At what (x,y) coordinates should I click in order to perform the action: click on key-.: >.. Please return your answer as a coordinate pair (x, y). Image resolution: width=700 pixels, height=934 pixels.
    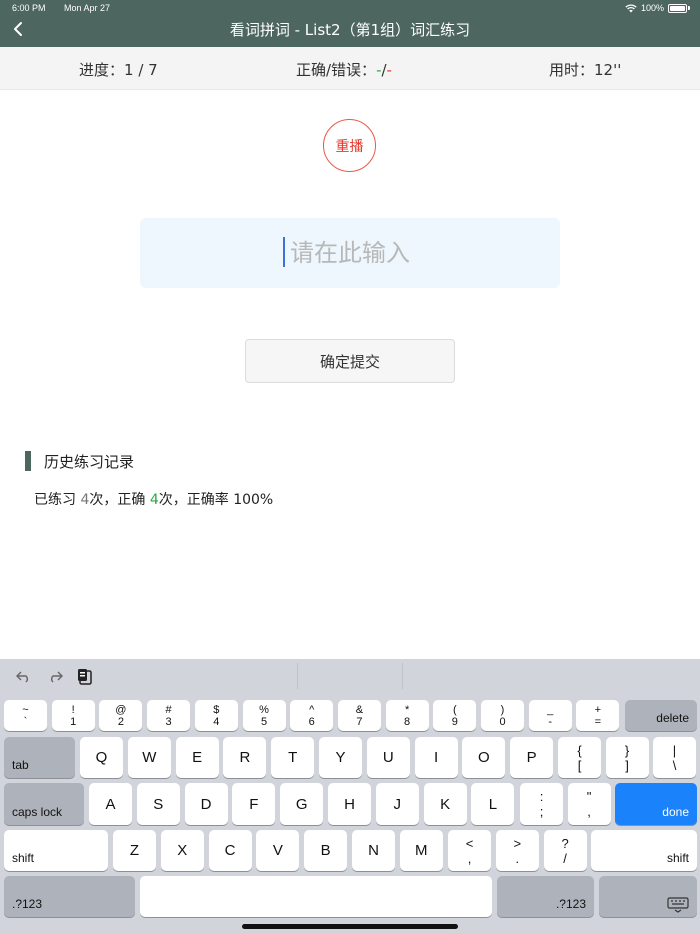
    Looking at the image, I should click on (517, 850).